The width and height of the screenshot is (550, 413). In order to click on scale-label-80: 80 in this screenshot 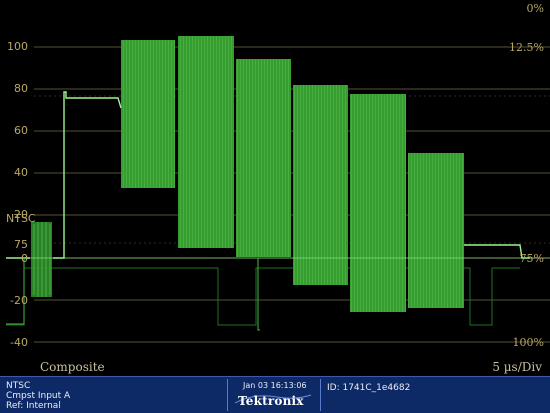, I will do `click(21, 88)`.